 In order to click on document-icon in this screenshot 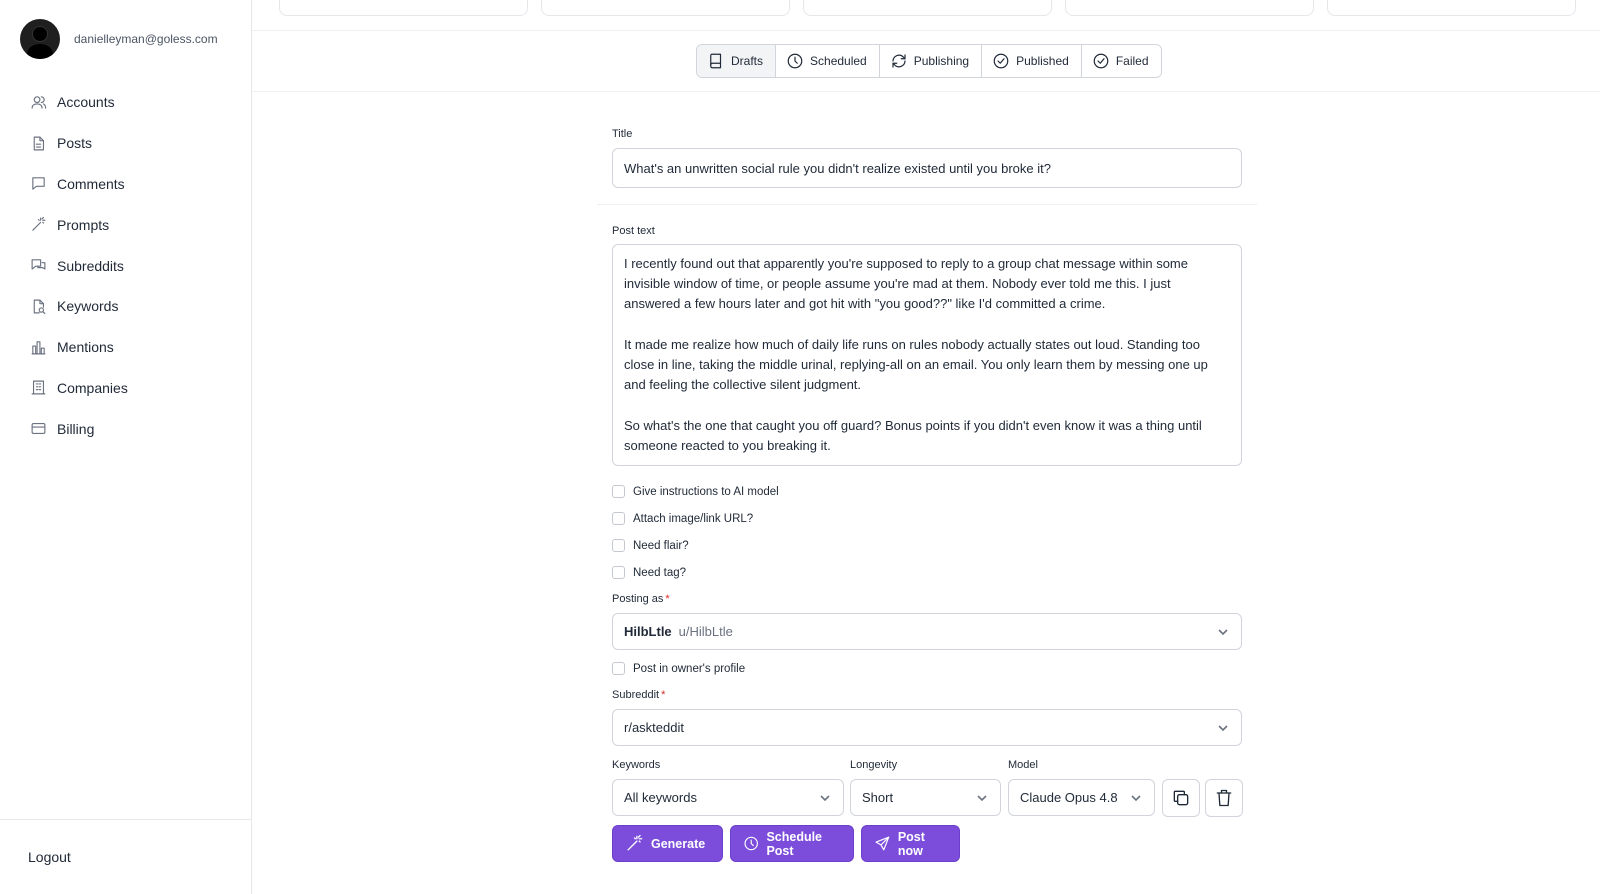, I will do `click(39, 143)`.